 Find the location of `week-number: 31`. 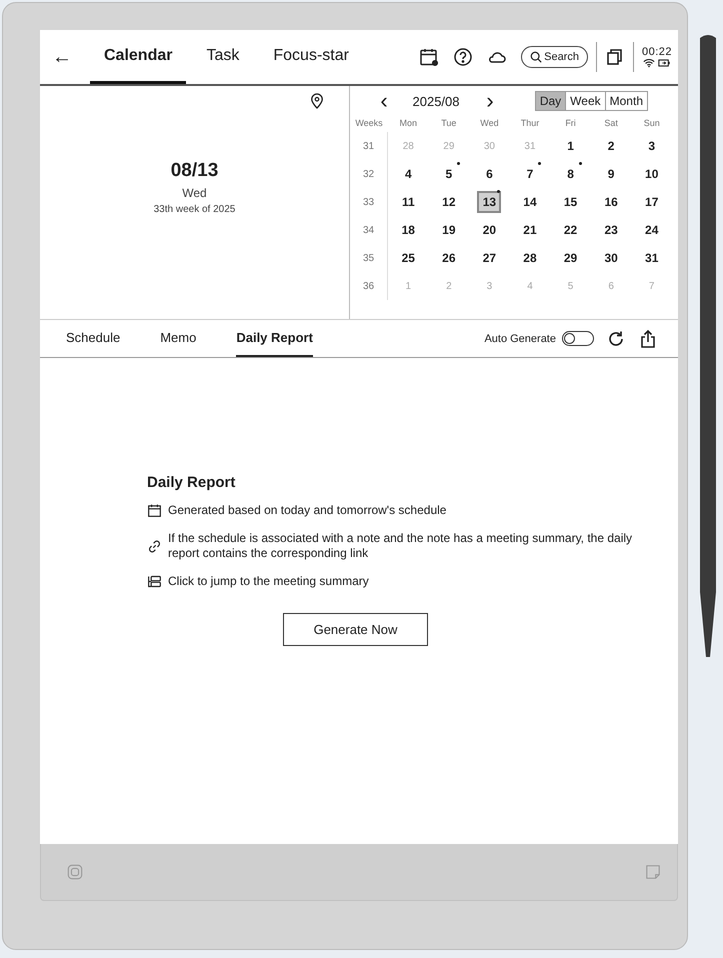

week-number: 31 is located at coordinates (369, 146).